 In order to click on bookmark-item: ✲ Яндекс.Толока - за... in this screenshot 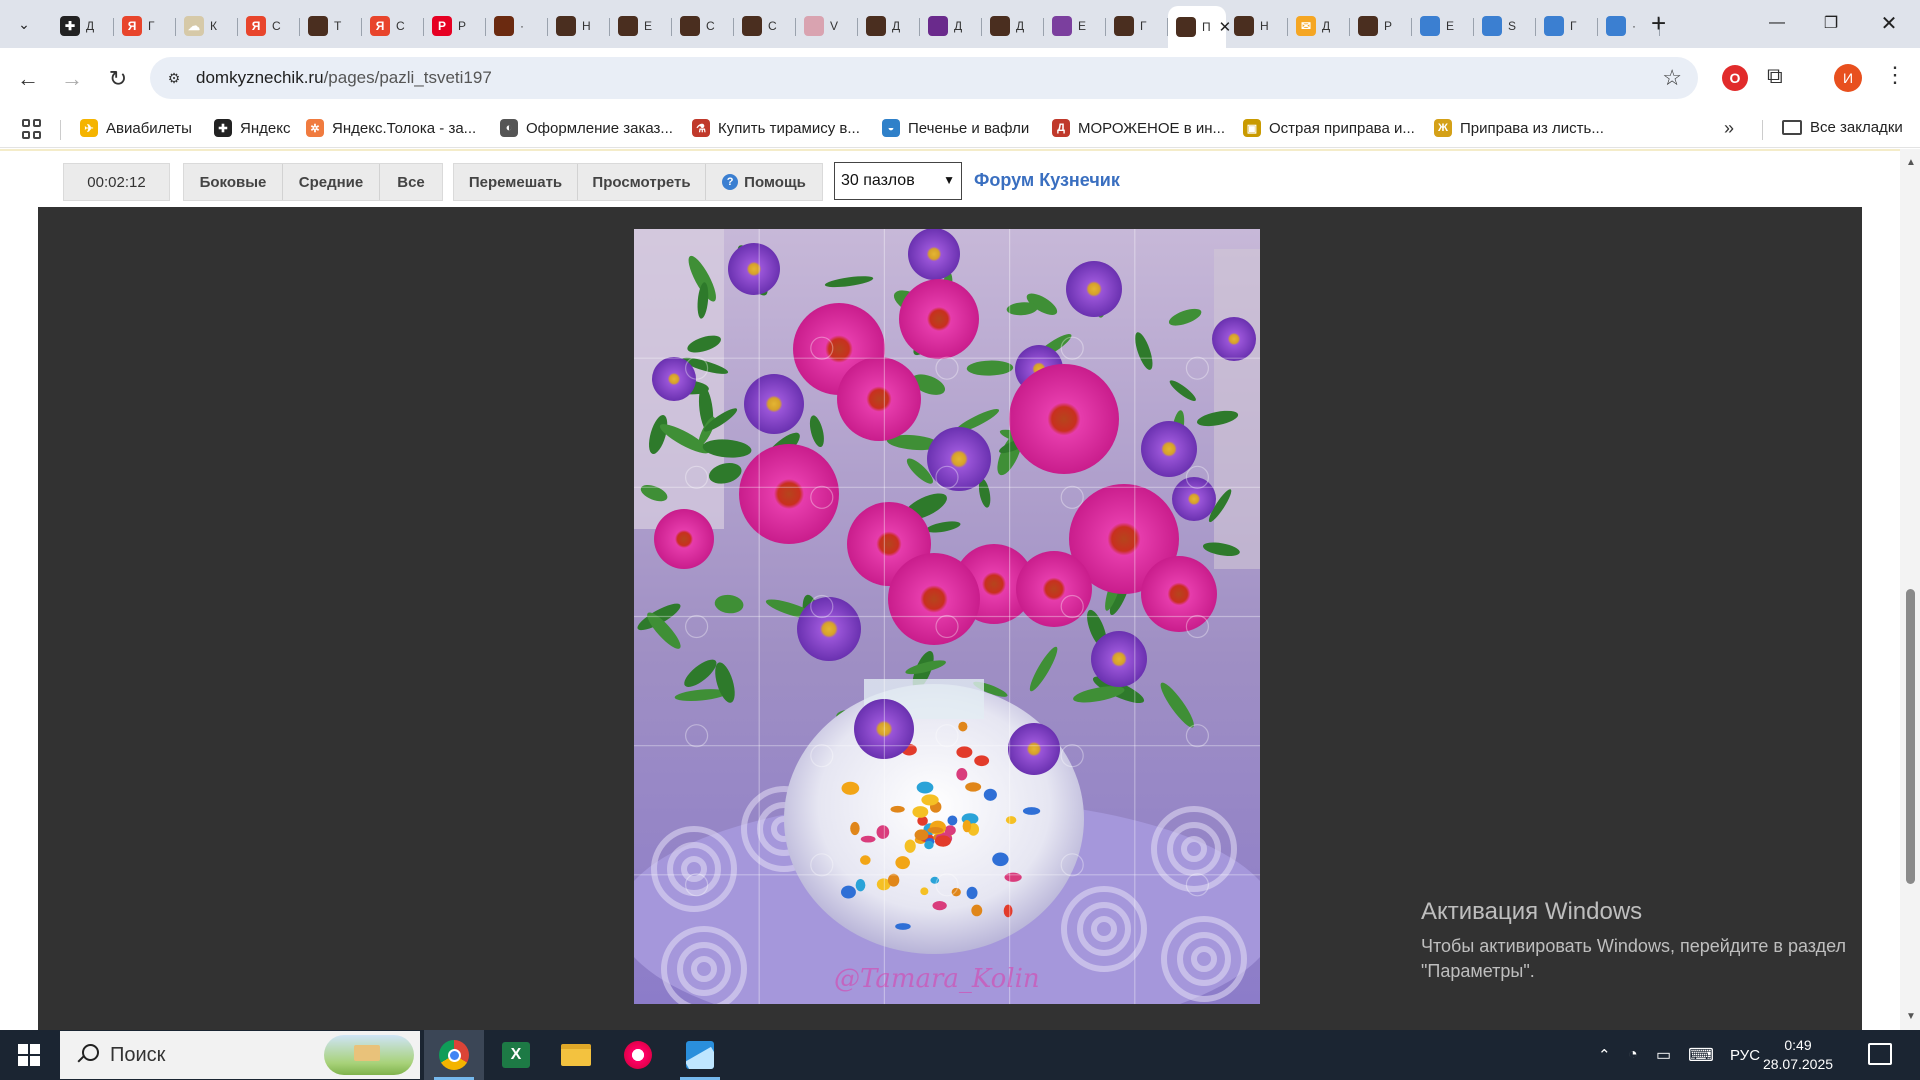, I will do `click(391, 128)`.